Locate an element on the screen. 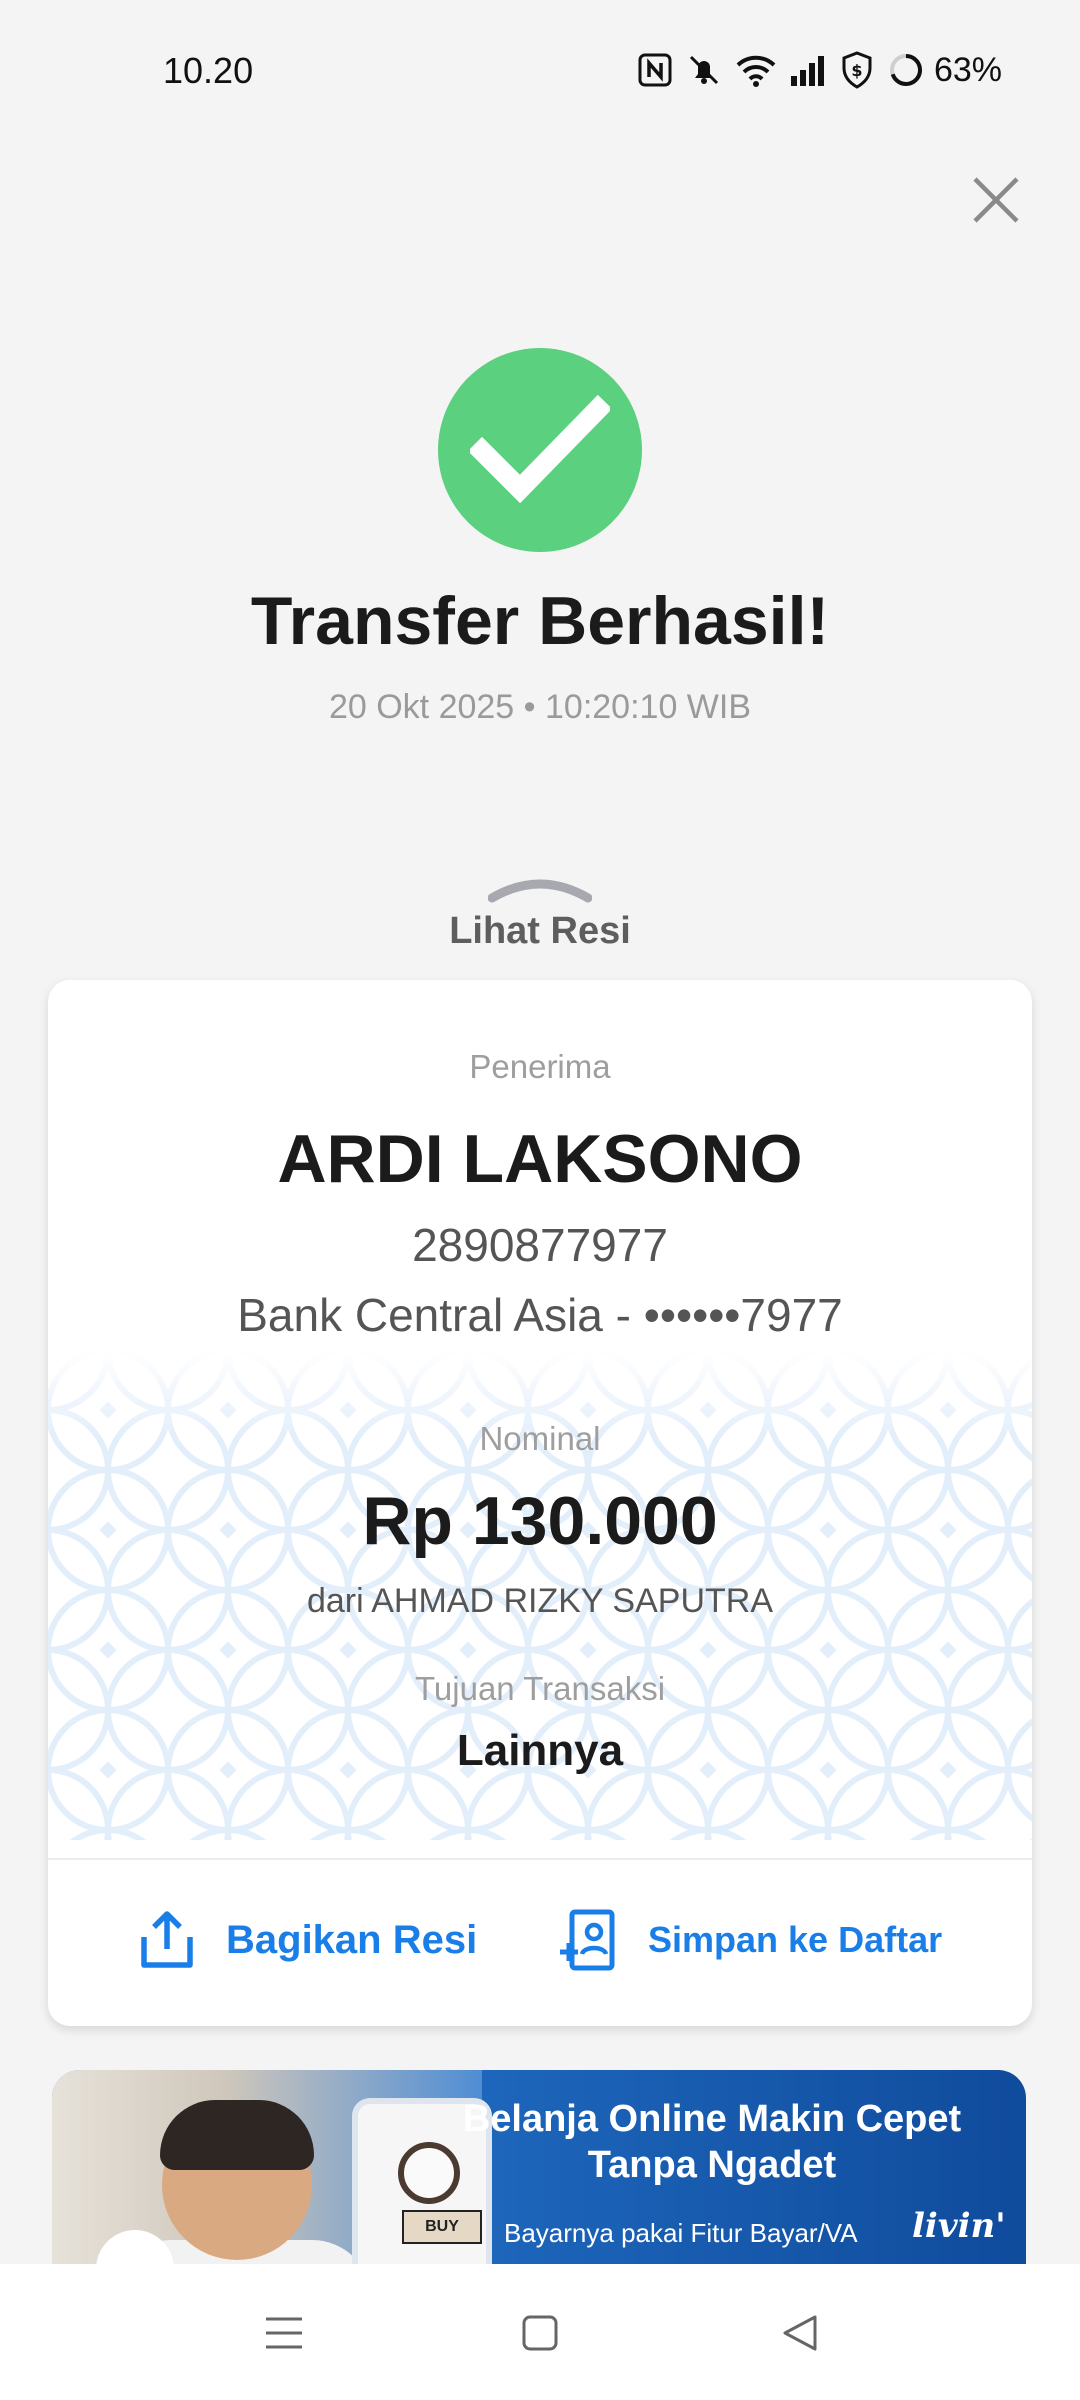 The width and height of the screenshot is (1080, 2400). card-divider is located at coordinates (540, 1859).